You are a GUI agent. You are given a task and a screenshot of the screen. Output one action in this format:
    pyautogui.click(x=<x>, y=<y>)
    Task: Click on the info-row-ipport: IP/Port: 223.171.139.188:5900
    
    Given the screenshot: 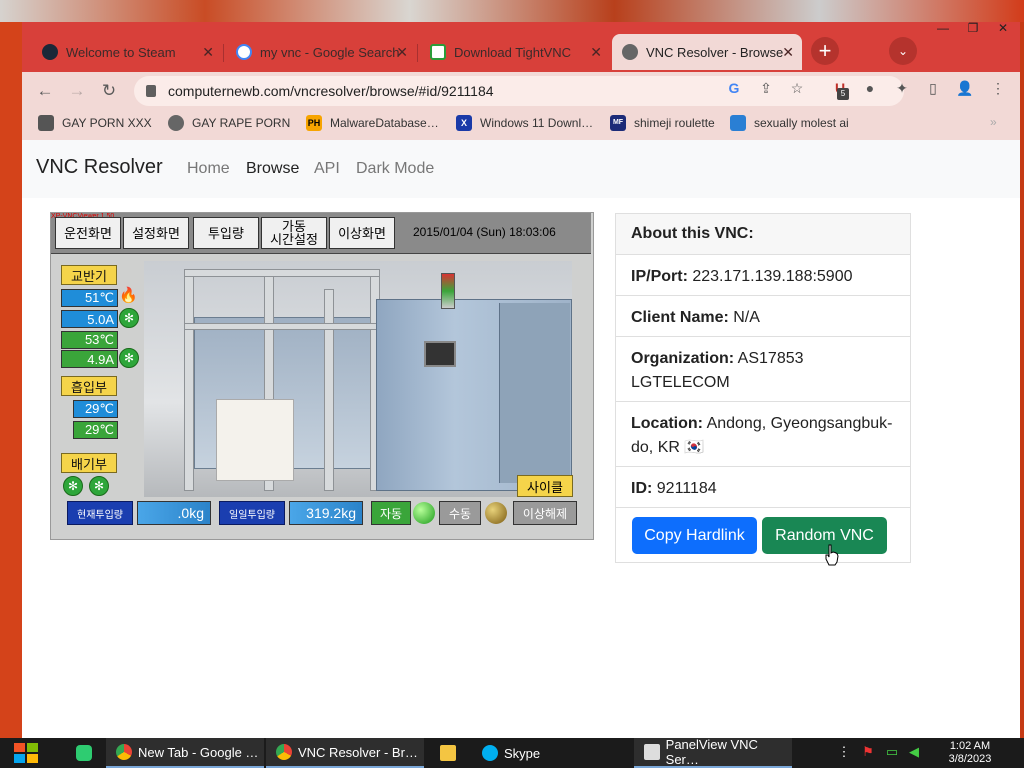 What is the action you would take?
    pyautogui.click(x=763, y=275)
    